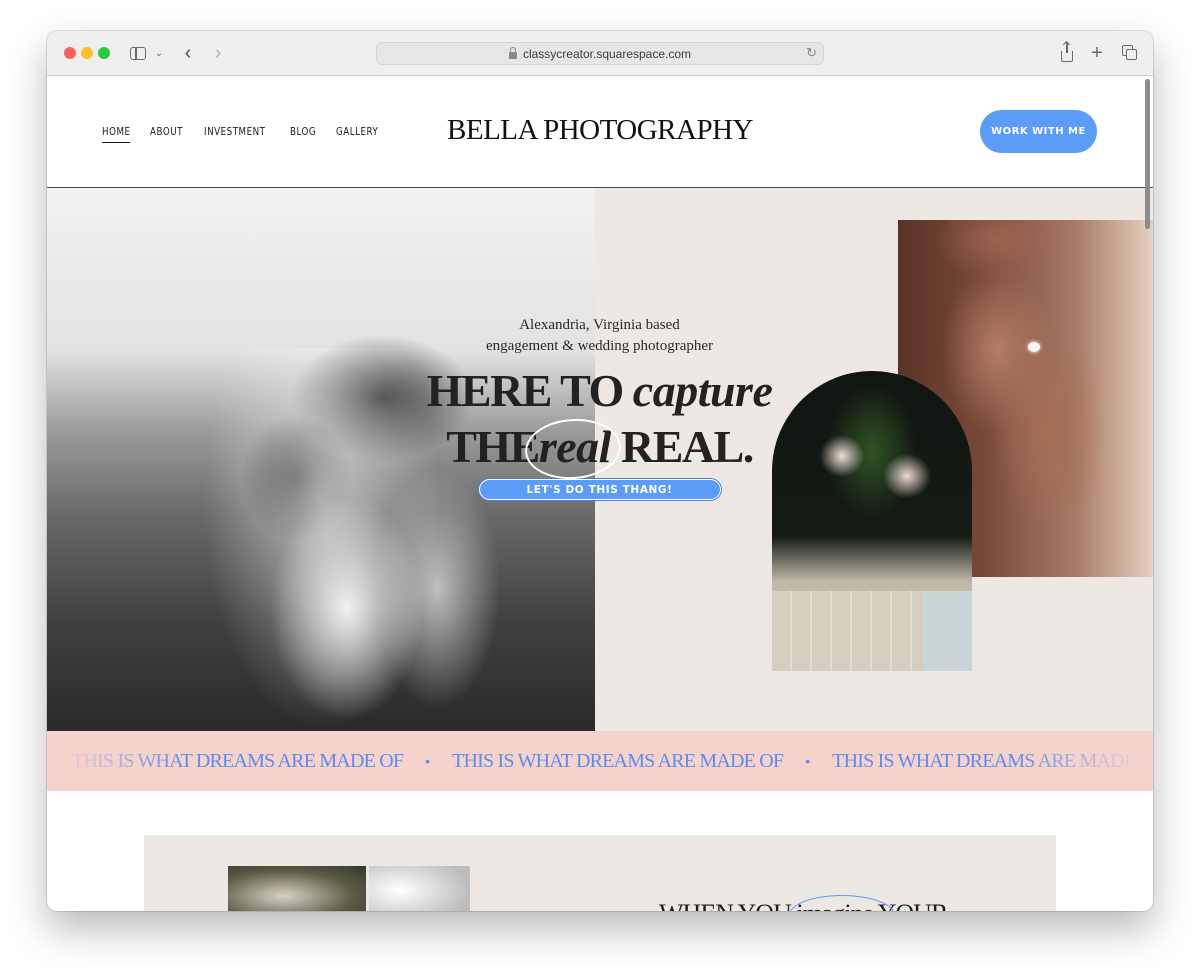 This screenshot has width=1200, height=973. Describe the element at coordinates (188, 53) in the screenshot. I see `back-icon: ‹` at that location.